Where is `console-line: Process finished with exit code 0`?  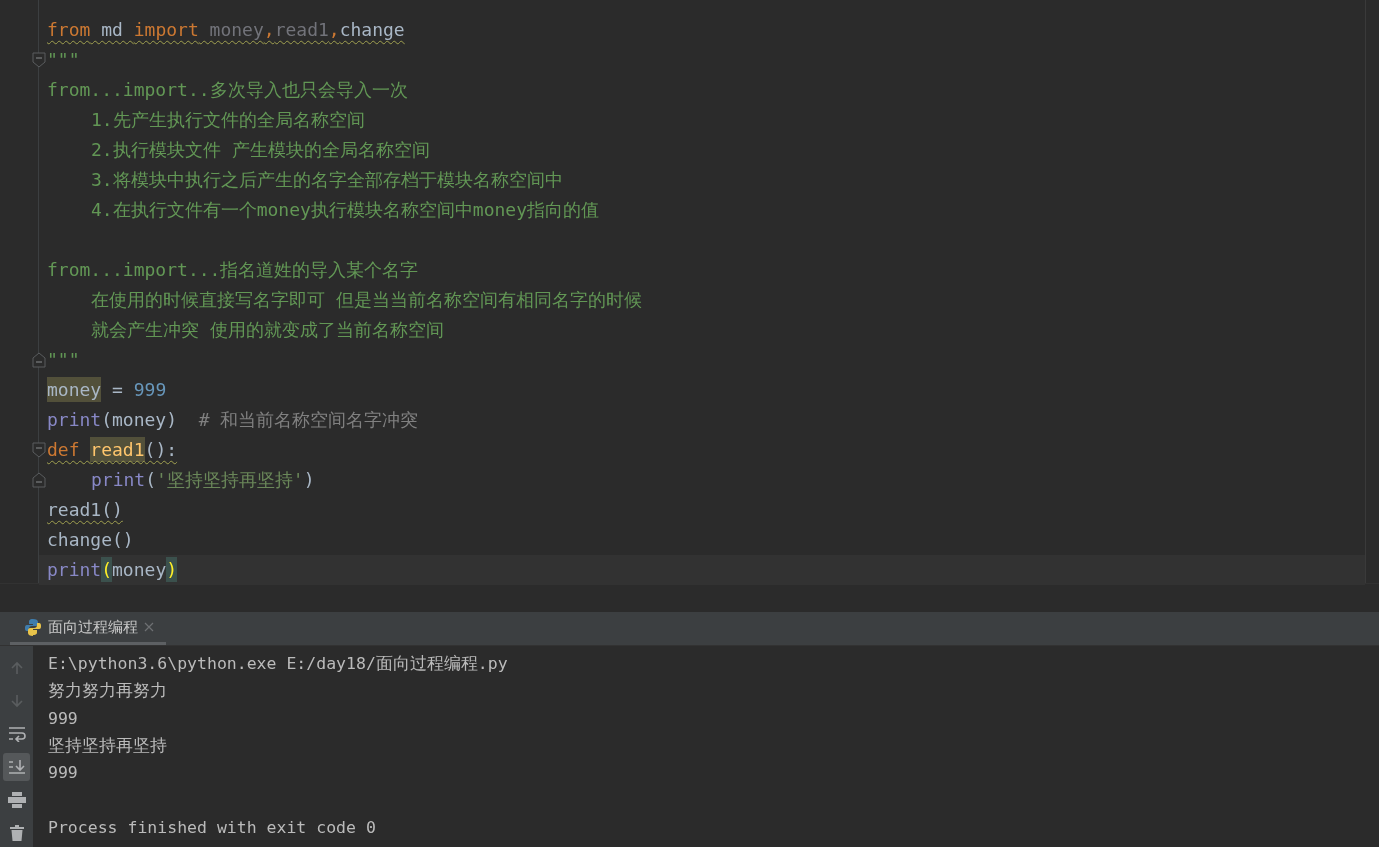 console-line: Process finished with exit code 0 is located at coordinates (212, 827).